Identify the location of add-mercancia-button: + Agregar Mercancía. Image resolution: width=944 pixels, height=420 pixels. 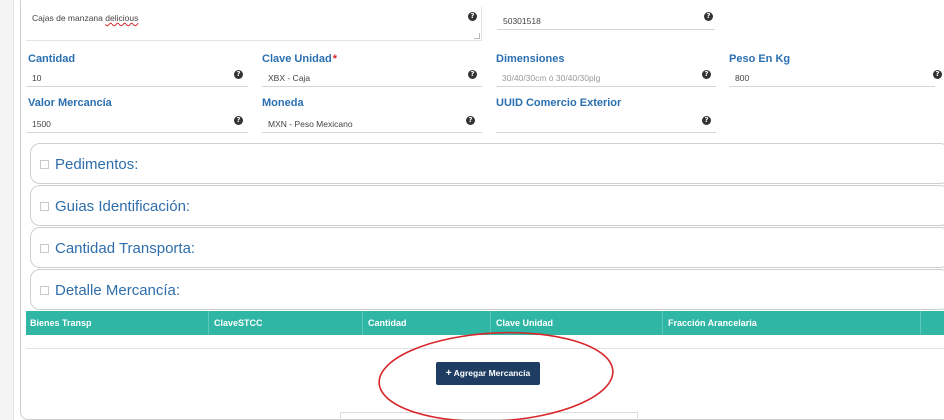
(488, 373).